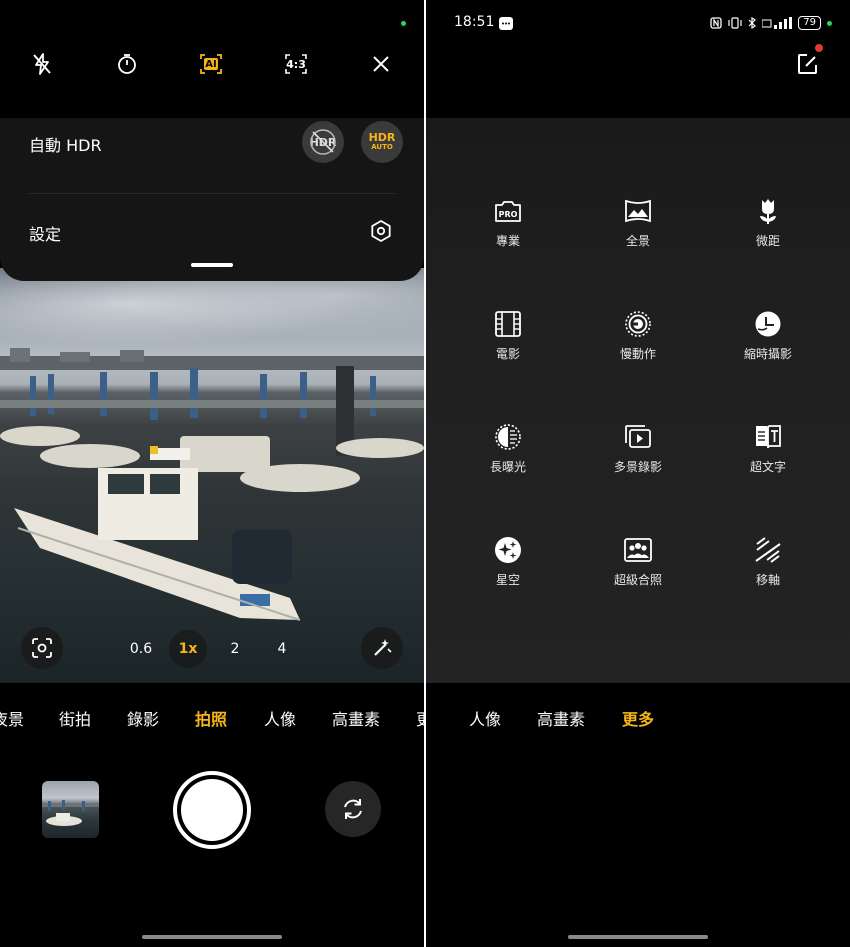  Describe the element at coordinates (508, 324) in the screenshot. I see `film-icon` at that location.